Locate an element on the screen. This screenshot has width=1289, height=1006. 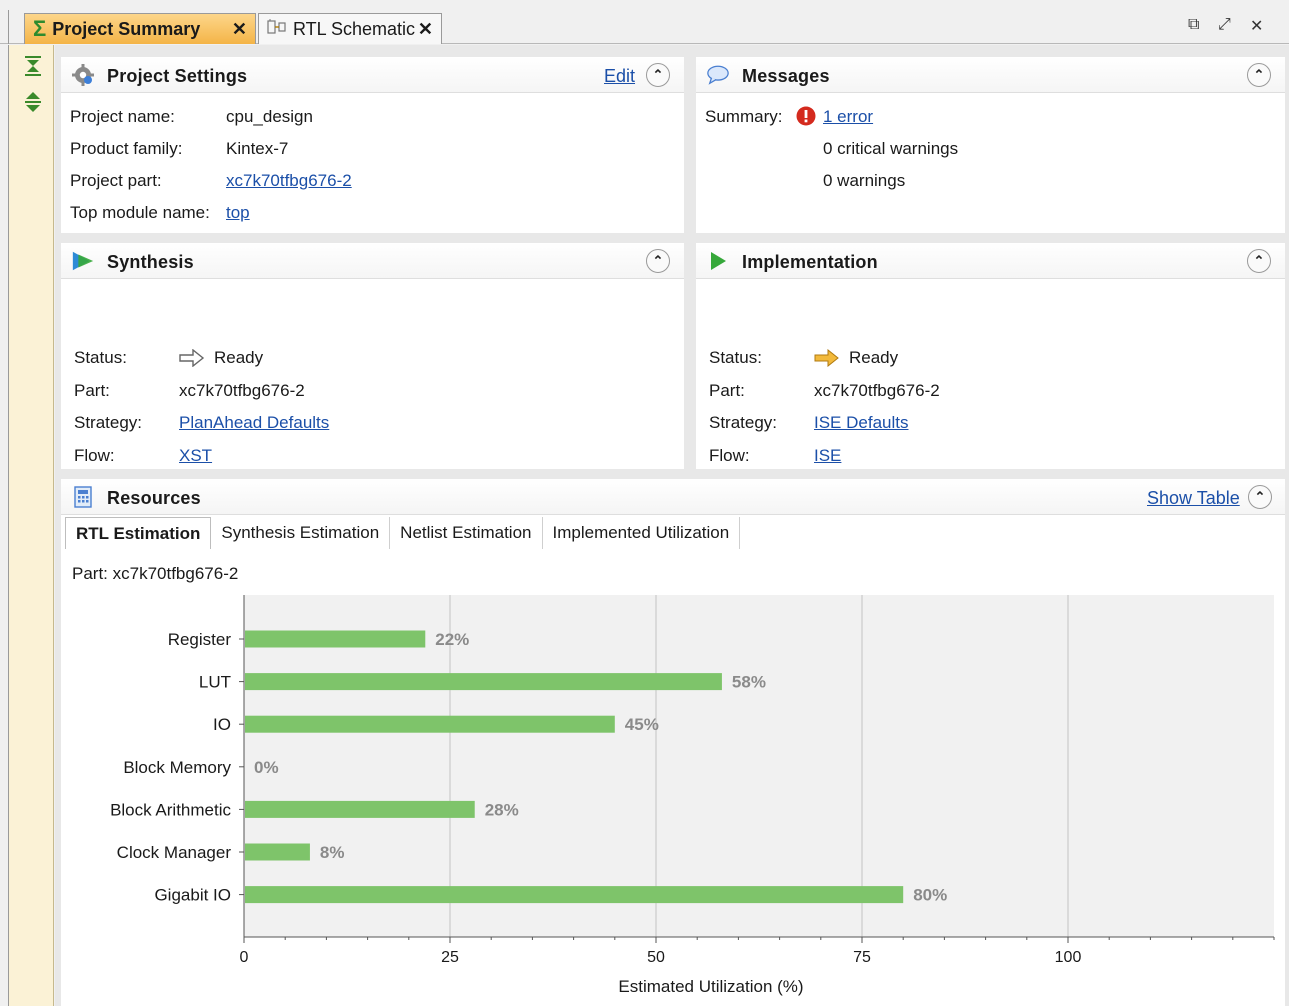
x-tick-label: 25 is located at coordinates (450, 957).